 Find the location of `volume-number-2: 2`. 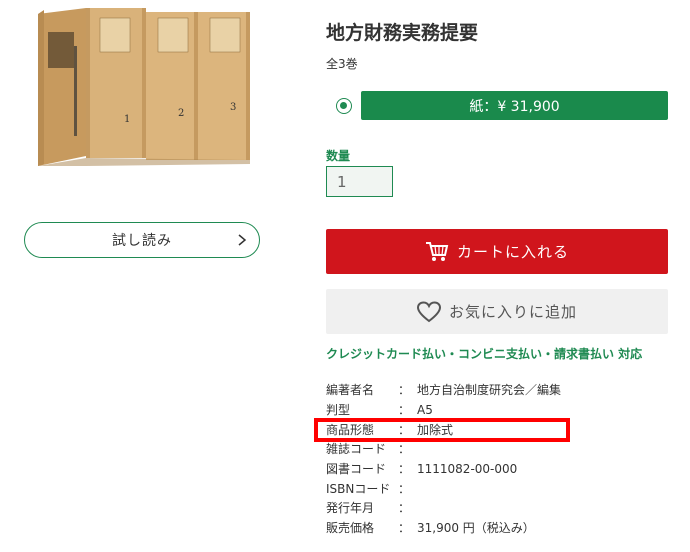

volume-number-2: 2 is located at coordinates (181, 113).